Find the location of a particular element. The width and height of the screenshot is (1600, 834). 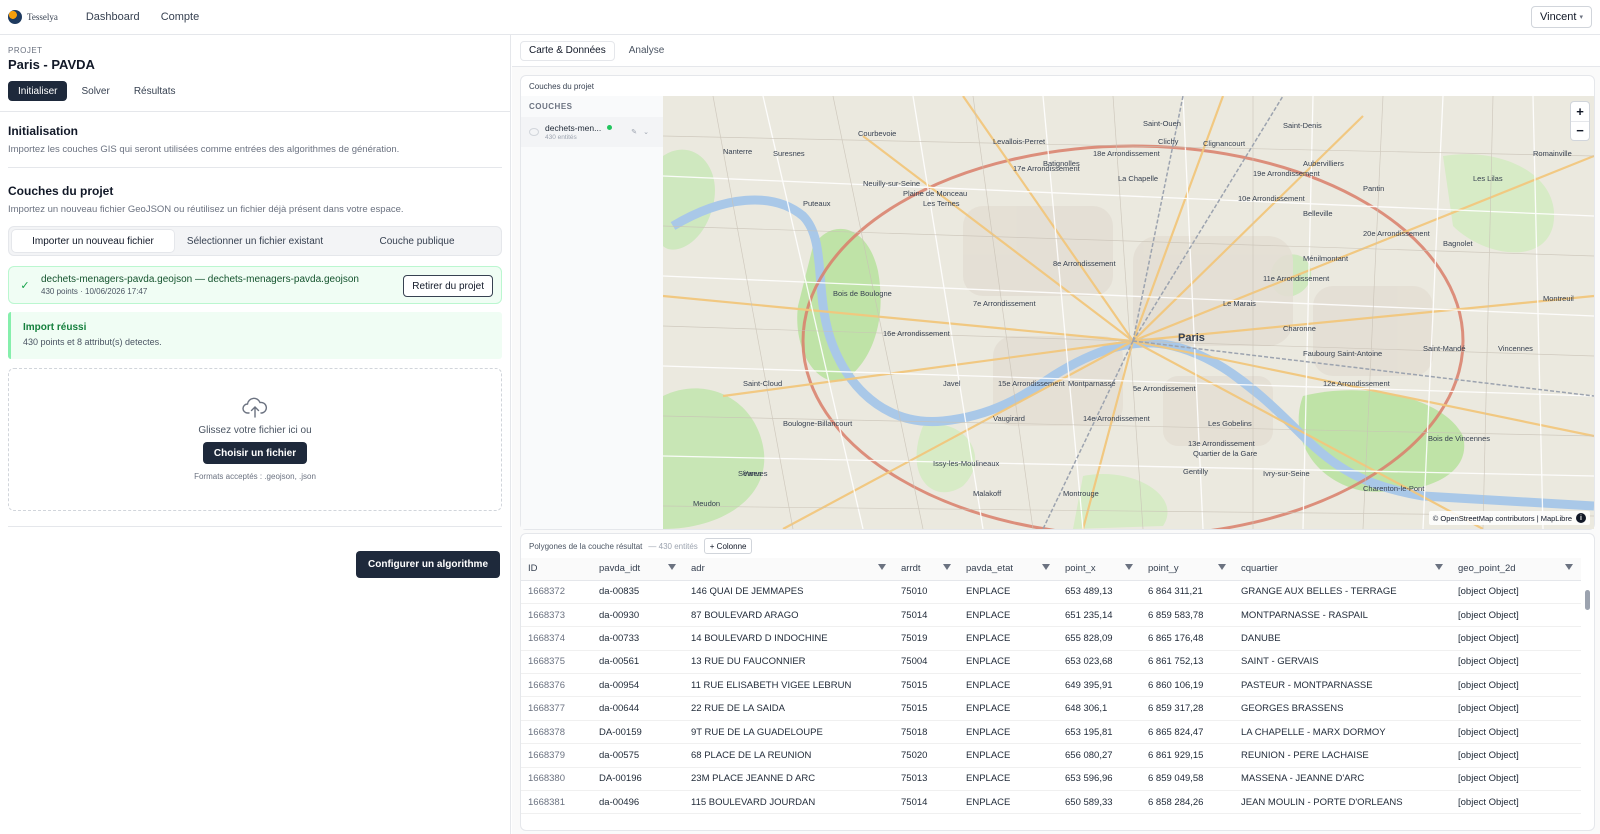

map-place-label: Paris is located at coordinates (1191, 338).